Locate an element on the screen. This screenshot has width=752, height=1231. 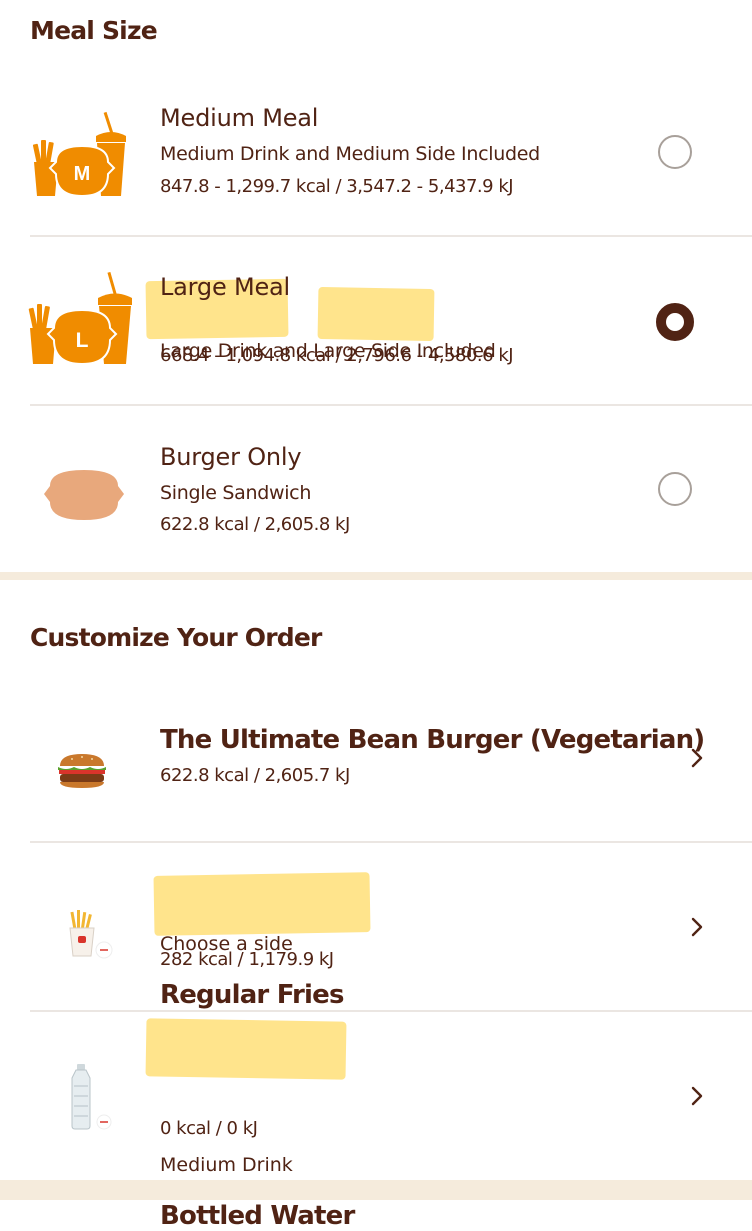
large-meal-subtitle-drink: Large Drink is located at coordinates (213, 351).